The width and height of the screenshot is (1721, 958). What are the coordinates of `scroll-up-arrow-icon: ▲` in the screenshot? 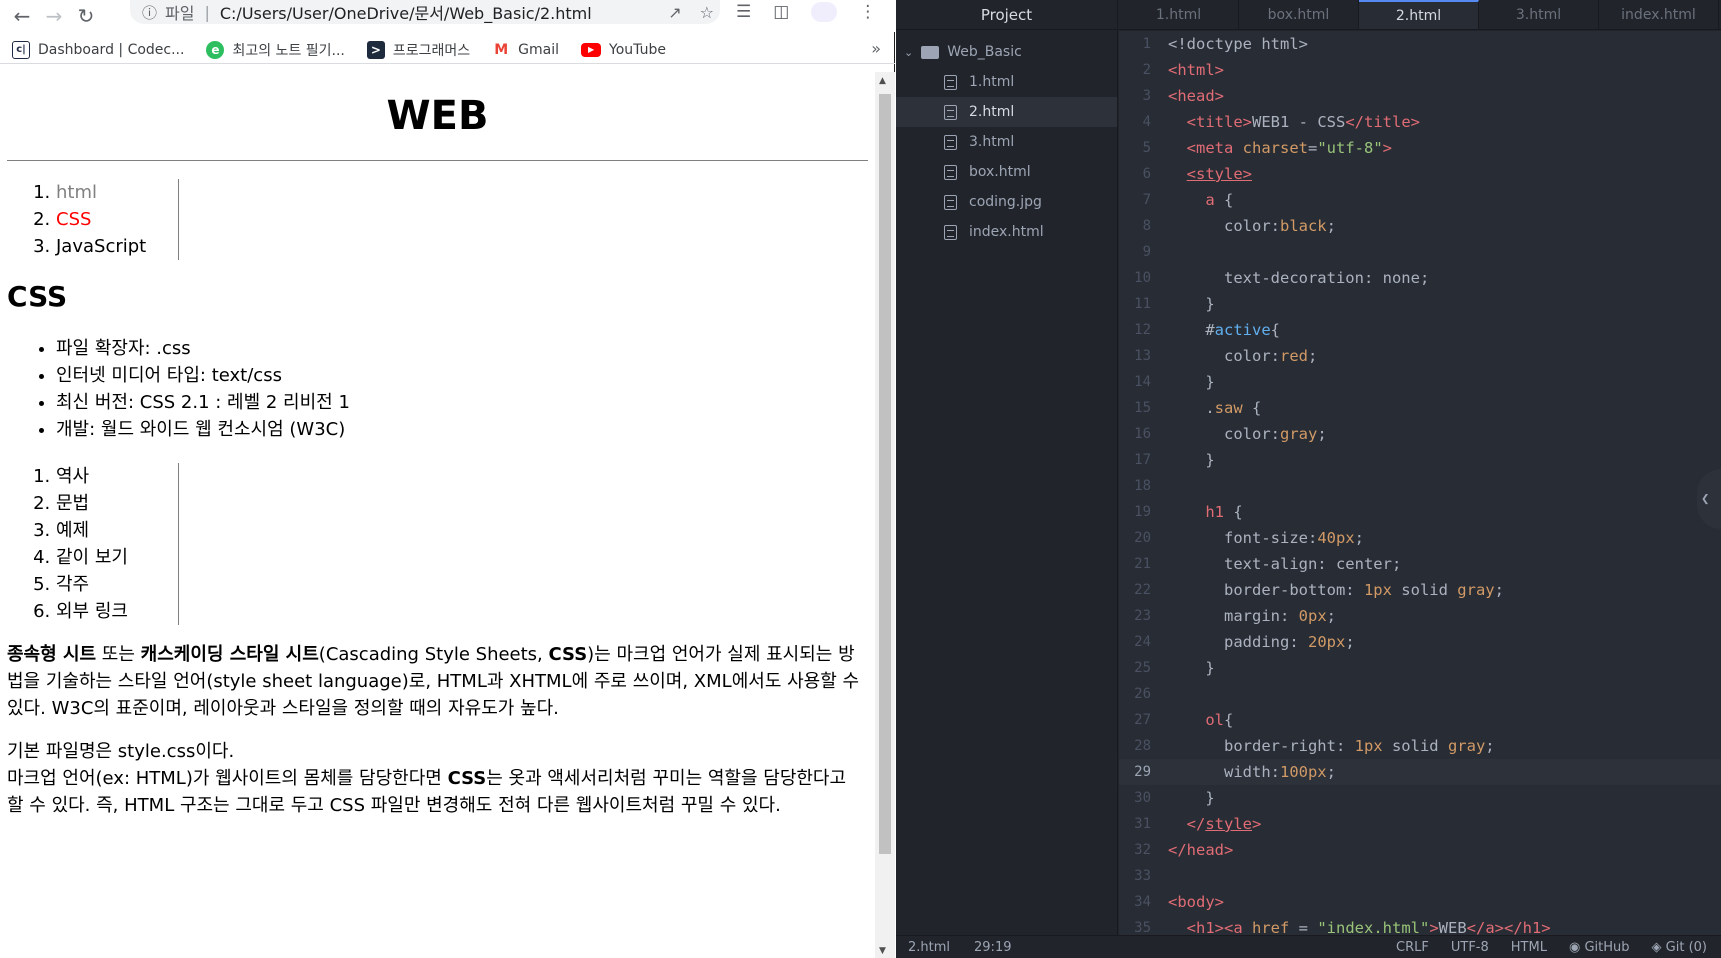 It's located at (882, 81).